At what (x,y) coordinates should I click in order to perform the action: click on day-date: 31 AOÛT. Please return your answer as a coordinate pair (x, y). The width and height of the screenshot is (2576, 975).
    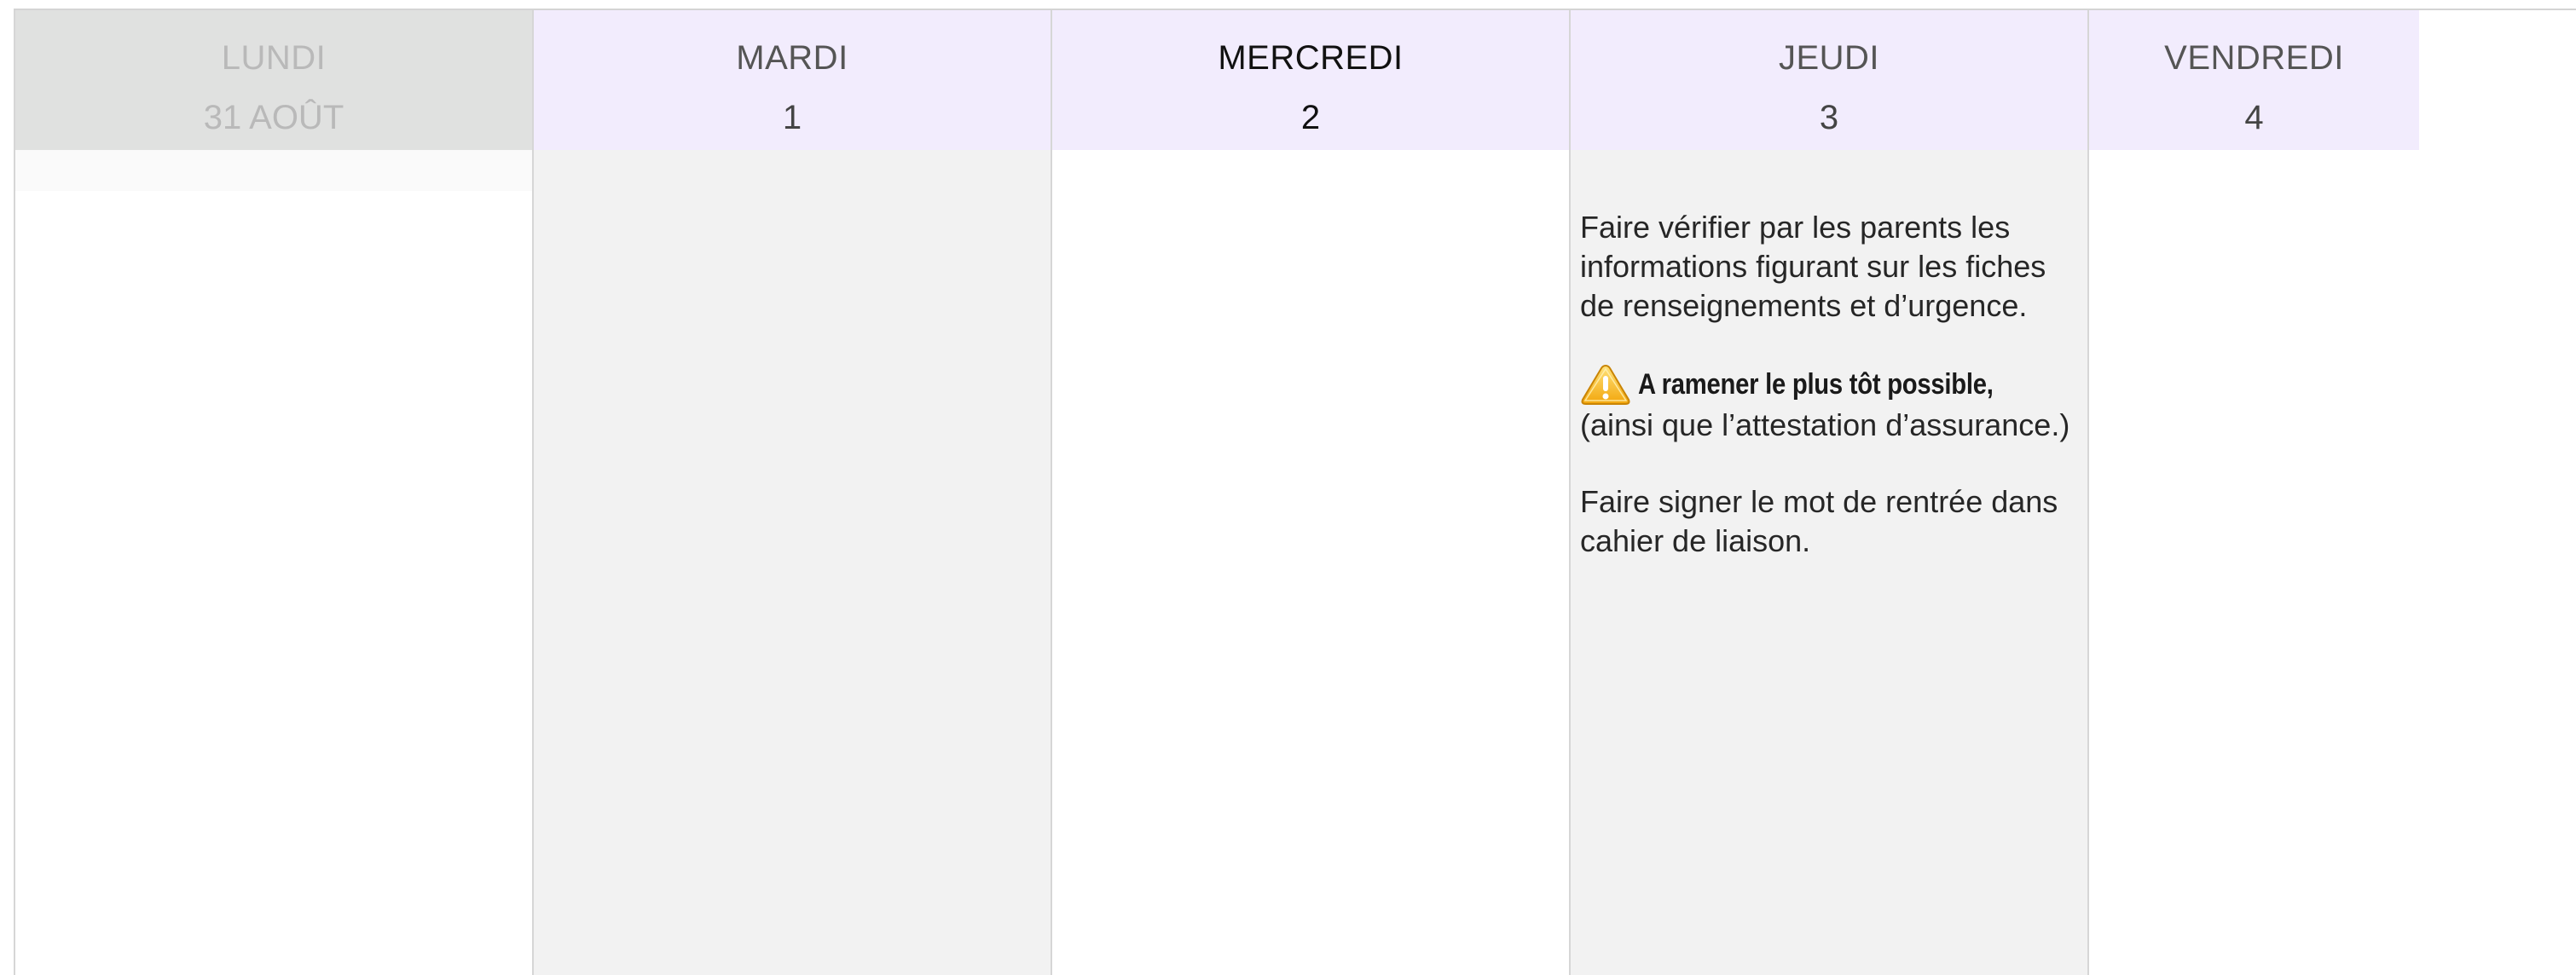
    Looking at the image, I should click on (273, 118).